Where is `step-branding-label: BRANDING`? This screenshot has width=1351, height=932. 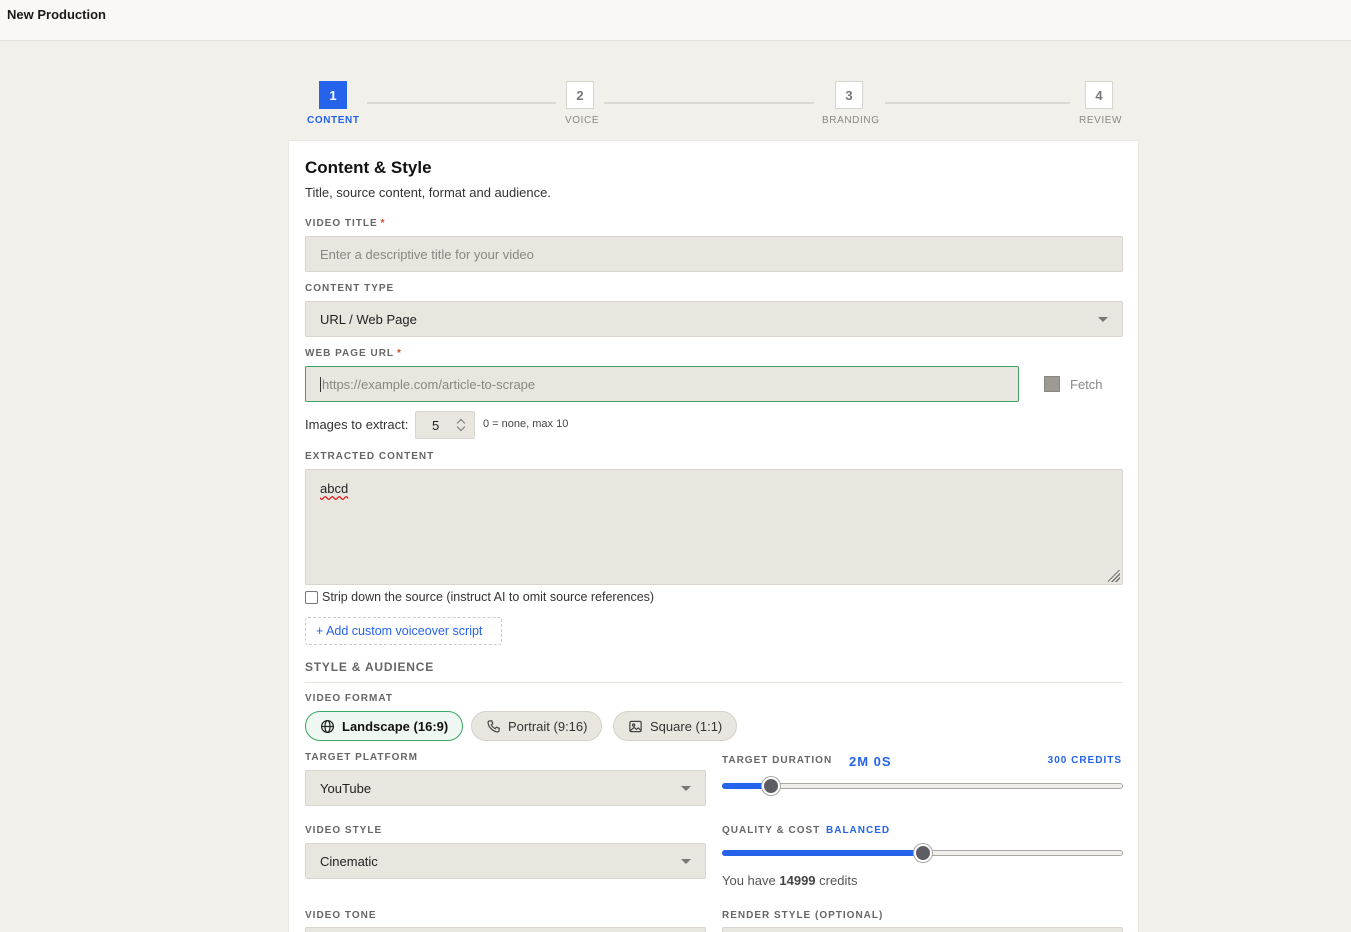
step-branding-label: BRANDING is located at coordinates (851, 120).